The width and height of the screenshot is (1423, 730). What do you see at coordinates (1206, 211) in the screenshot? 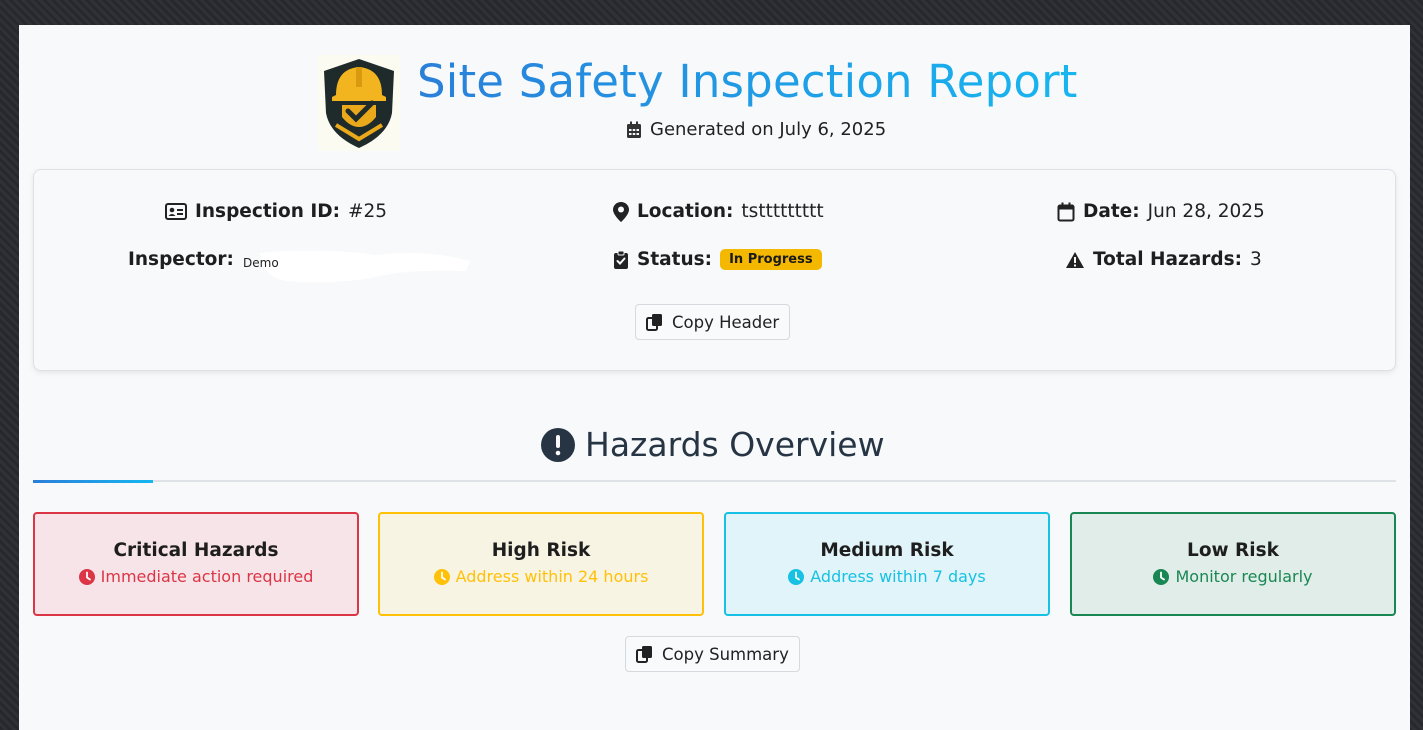
I see `date-value: Jun 28, 2025` at bounding box center [1206, 211].